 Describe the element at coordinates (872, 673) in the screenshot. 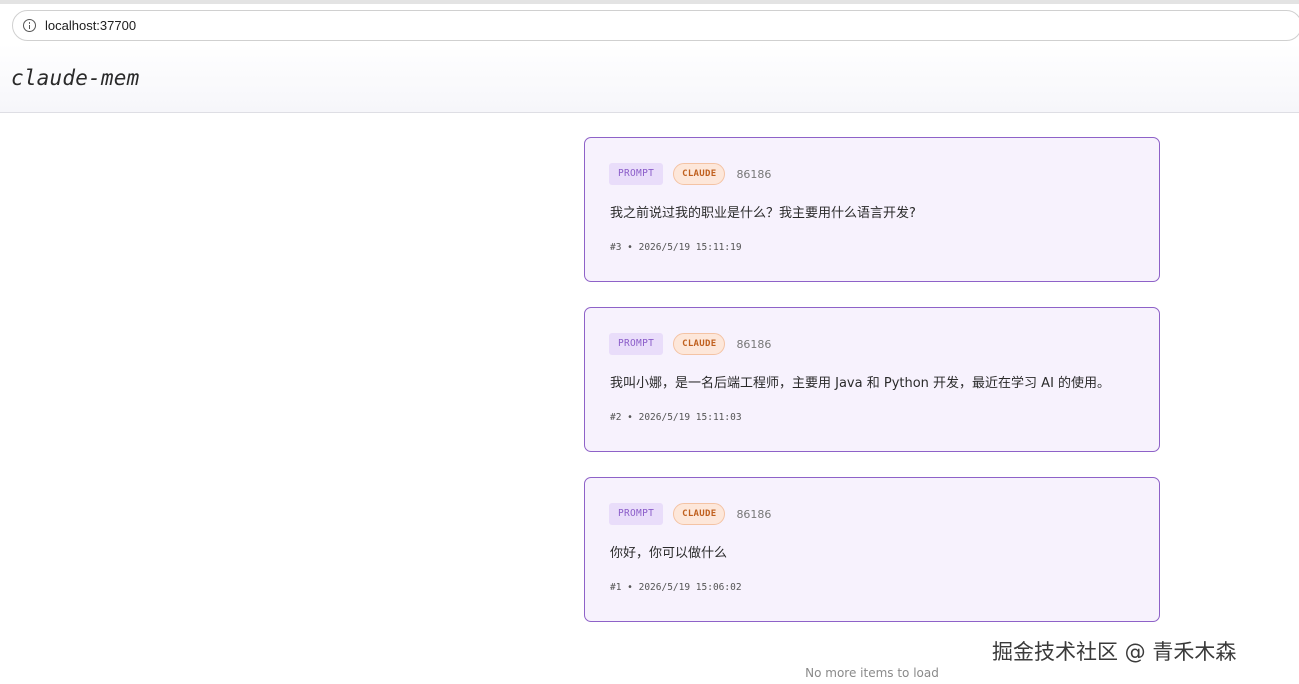

I see `end-of-list-status: No more items to load` at that location.